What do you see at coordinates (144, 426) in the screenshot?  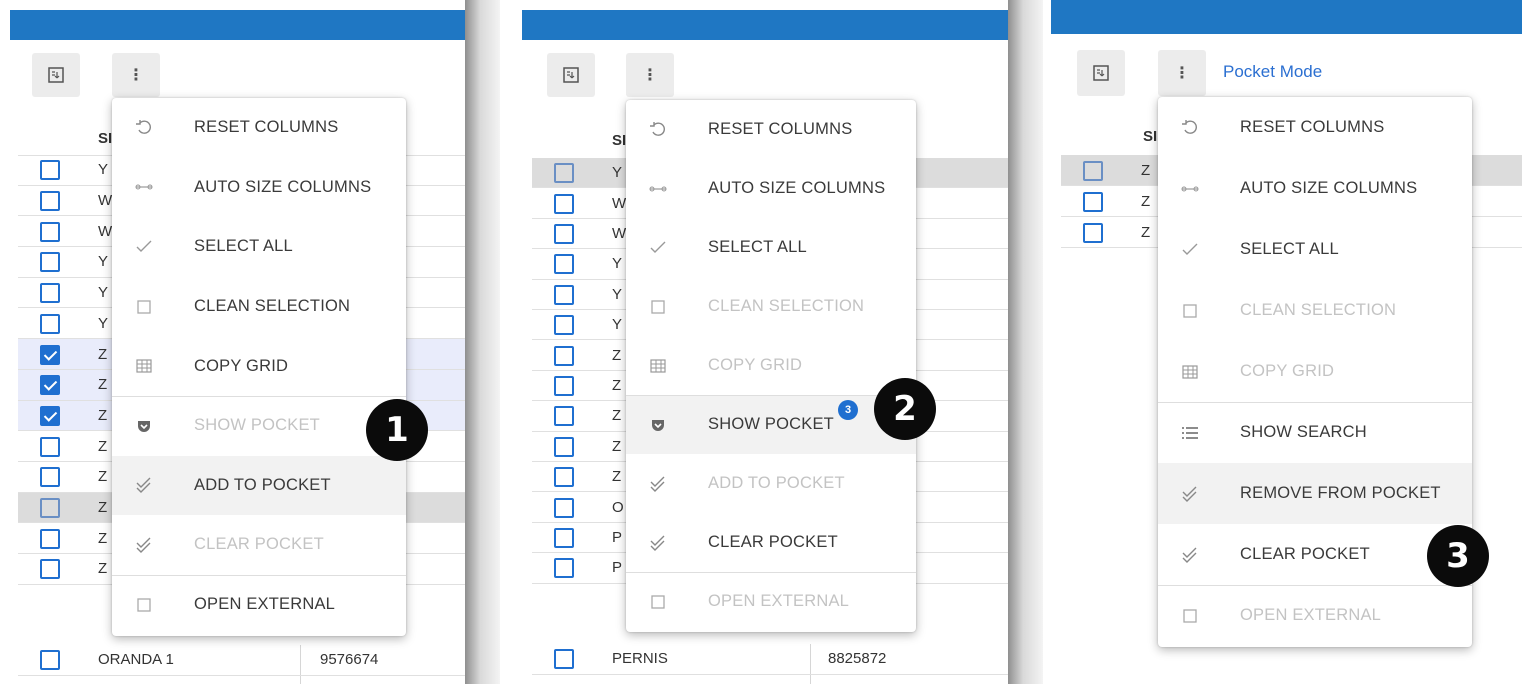 I see `pocket-icon` at bounding box center [144, 426].